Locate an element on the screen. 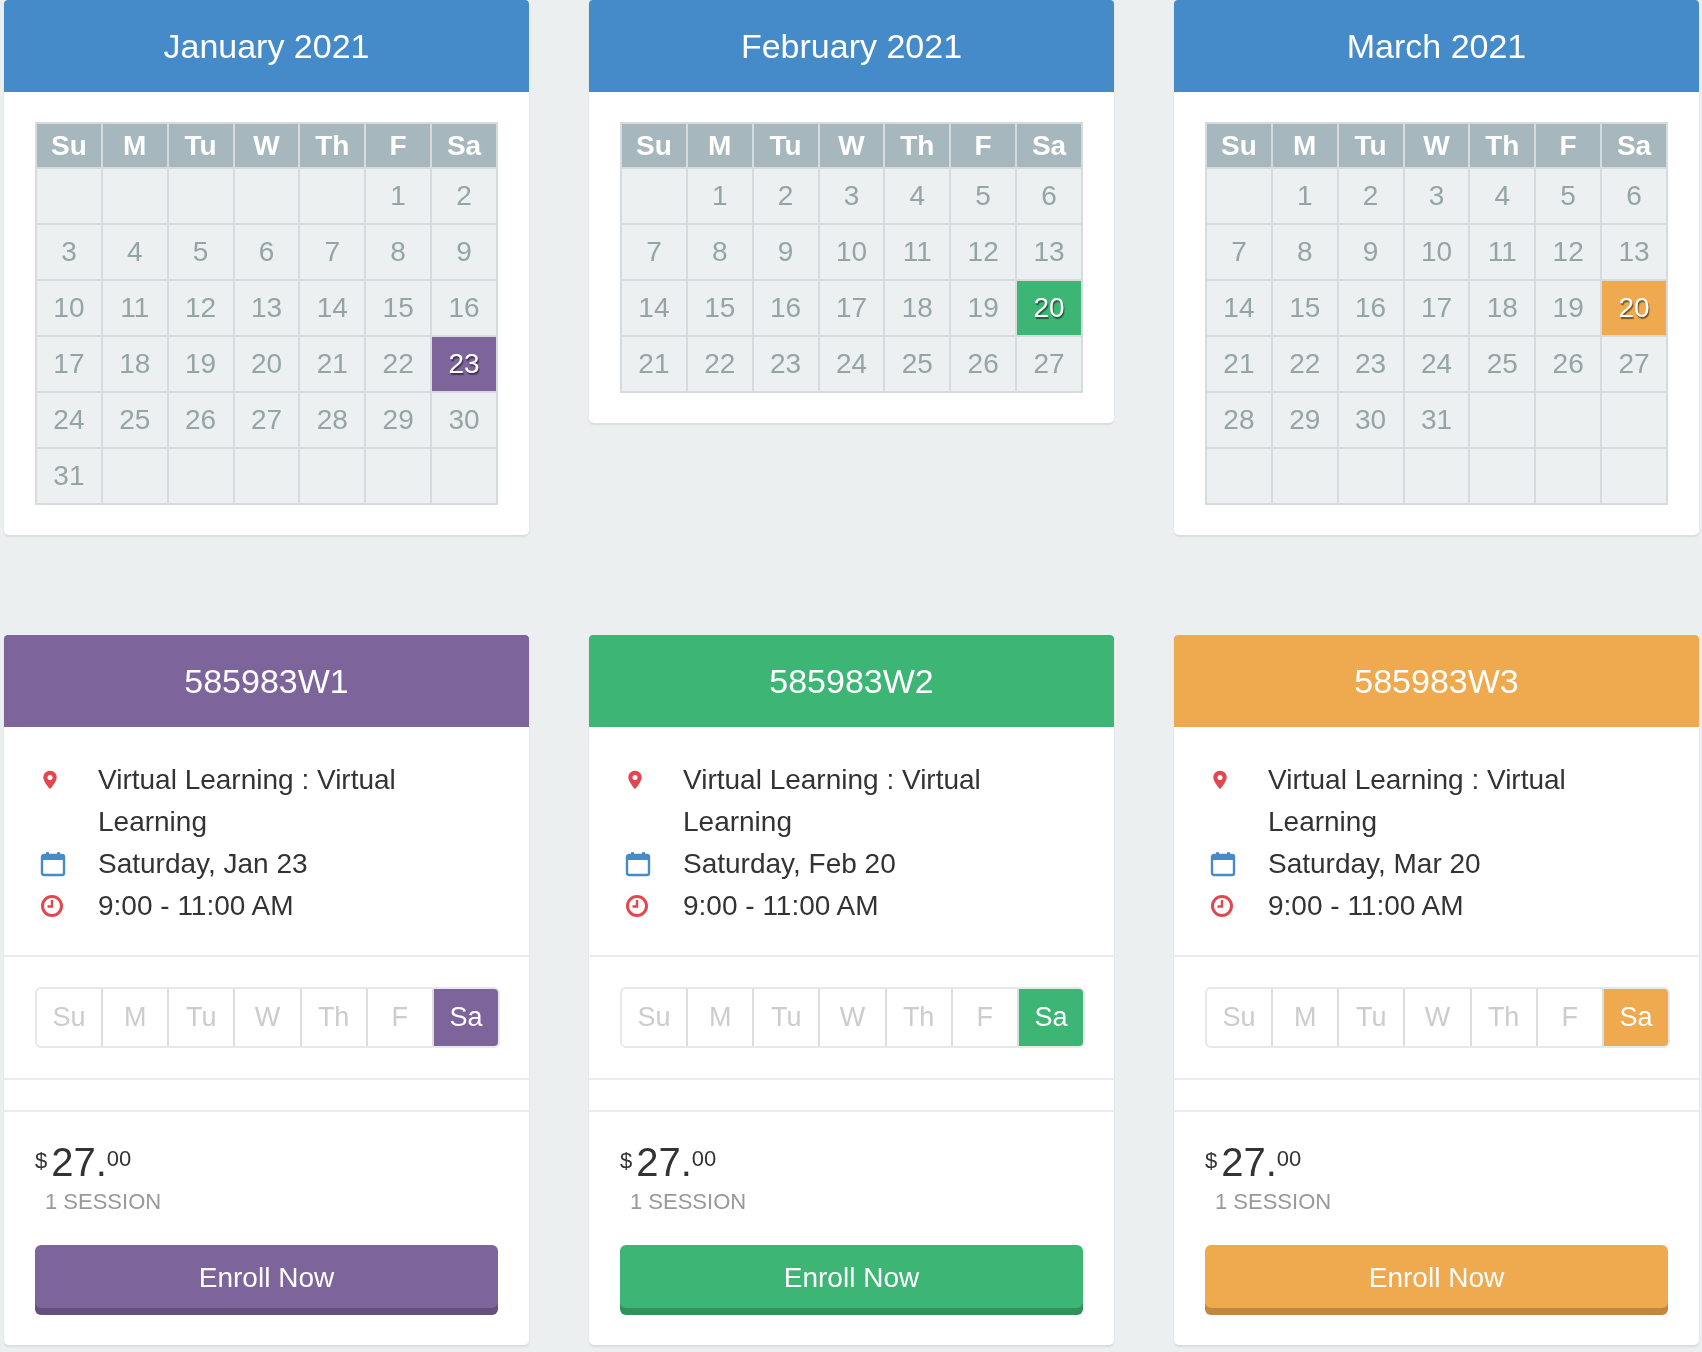 The image size is (1702, 1352). price-amount: 27. is located at coordinates (1249, 1162).